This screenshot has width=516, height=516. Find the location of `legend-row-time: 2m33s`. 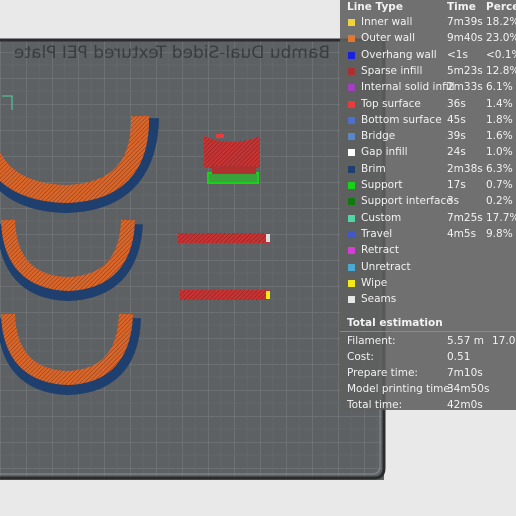

legend-row-time: 2m33s is located at coordinates (465, 87).